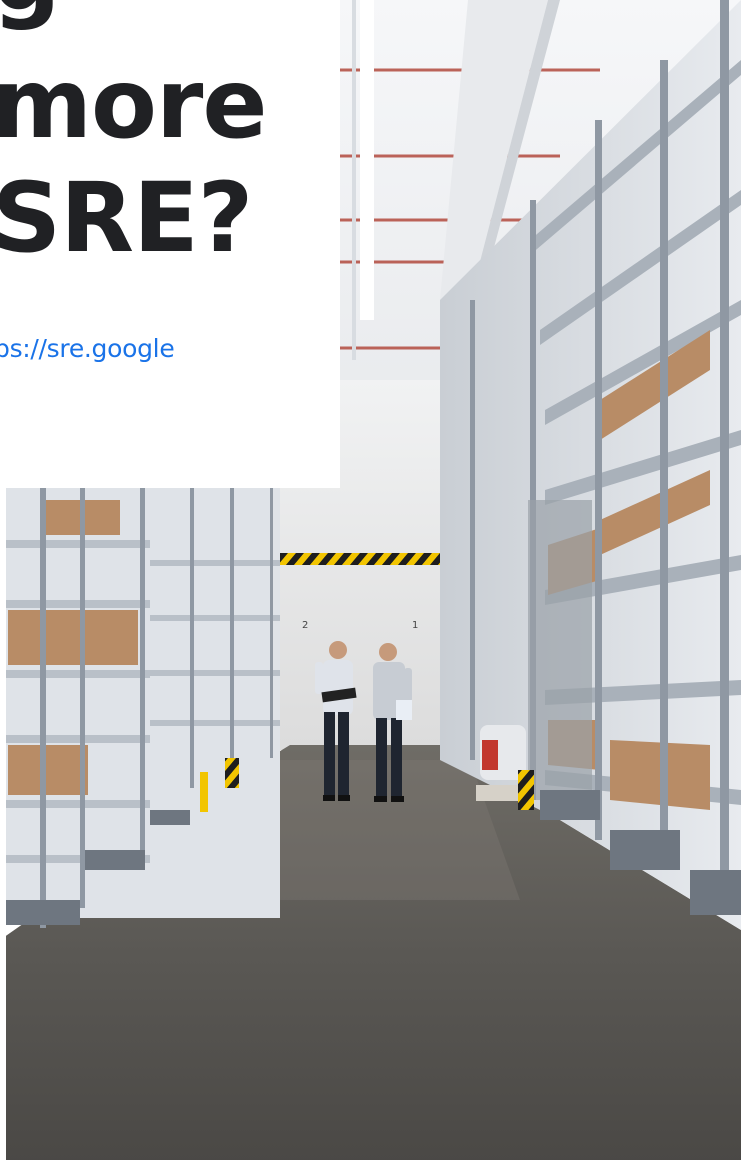  Describe the element at coordinates (305, 625) in the screenshot. I see `svg-text: 2` at that location.